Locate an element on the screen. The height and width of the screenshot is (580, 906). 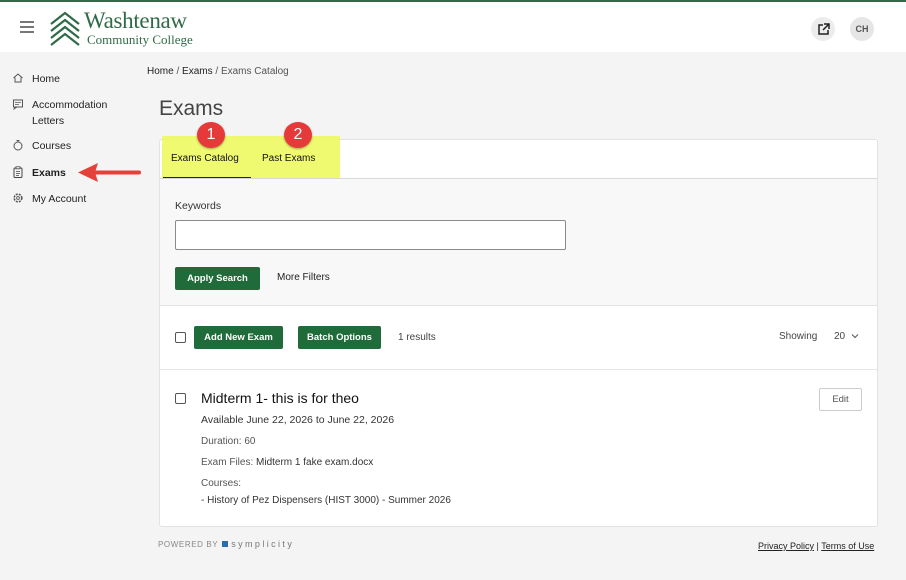
gear-icon is located at coordinates (18, 198).